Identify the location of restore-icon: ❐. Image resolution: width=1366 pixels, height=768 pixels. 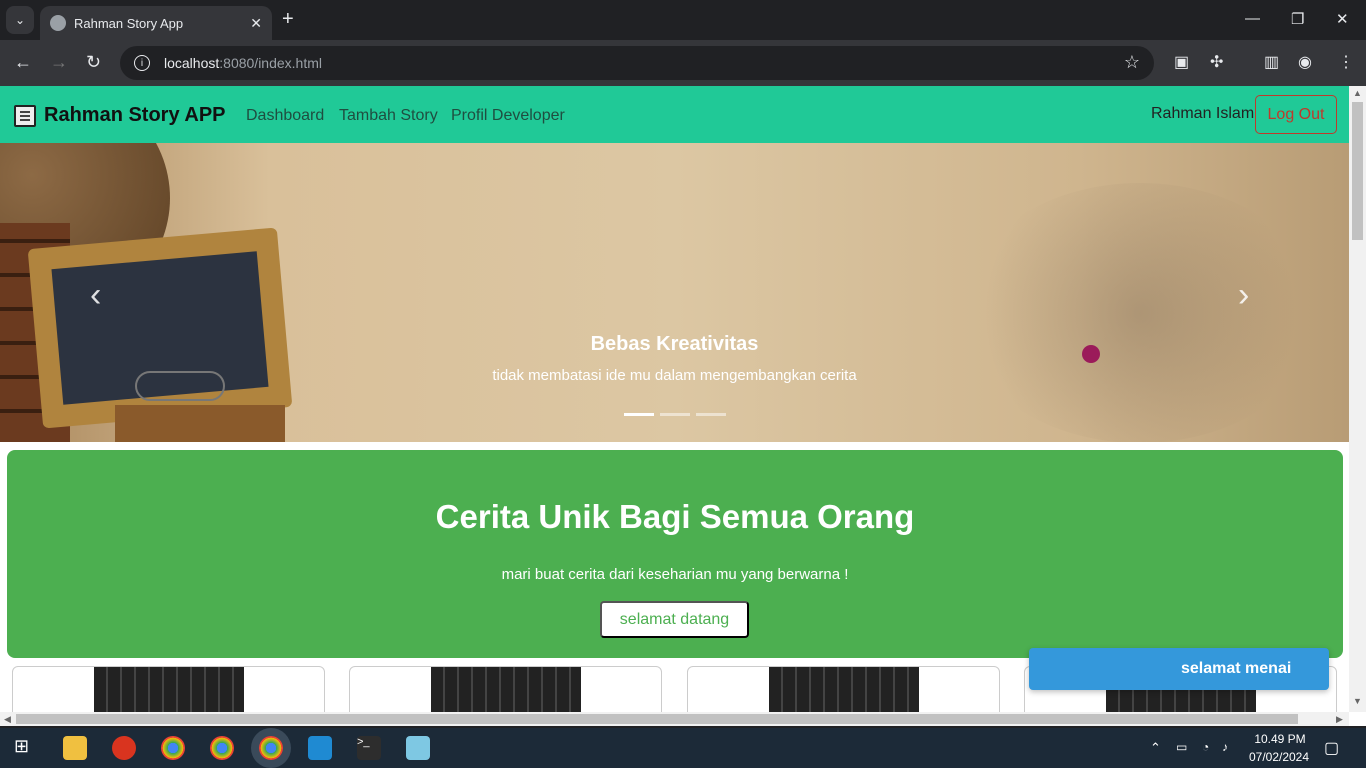
(1297, 19).